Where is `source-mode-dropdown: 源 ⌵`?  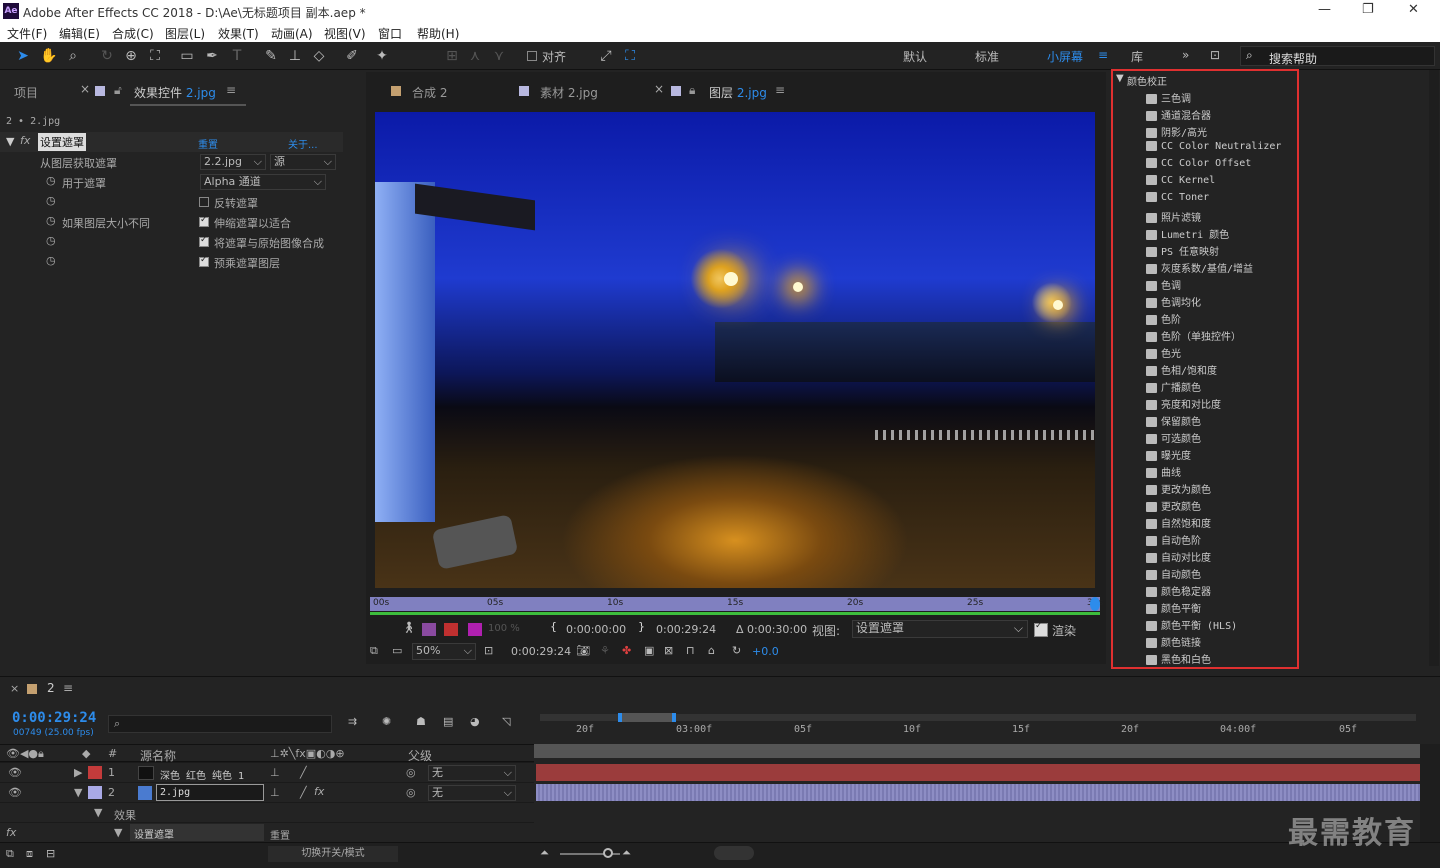
source-mode-dropdown: 源 ⌵ is located at coordinates (303, 162).